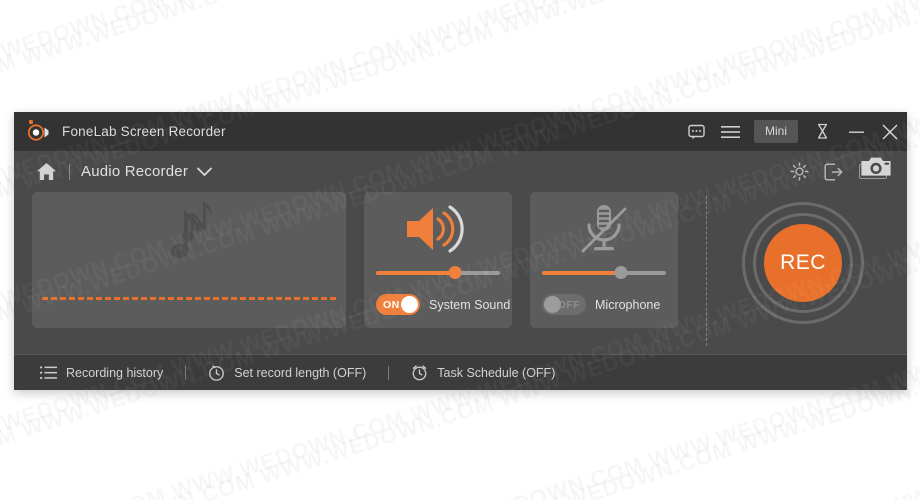 Image resolution: width=920 pixels, height=500 pixels. What do you see at coordinates (731, 131) in the screenshot?
I see `hamburger-menu-icon` at bounding box center [731, 131].